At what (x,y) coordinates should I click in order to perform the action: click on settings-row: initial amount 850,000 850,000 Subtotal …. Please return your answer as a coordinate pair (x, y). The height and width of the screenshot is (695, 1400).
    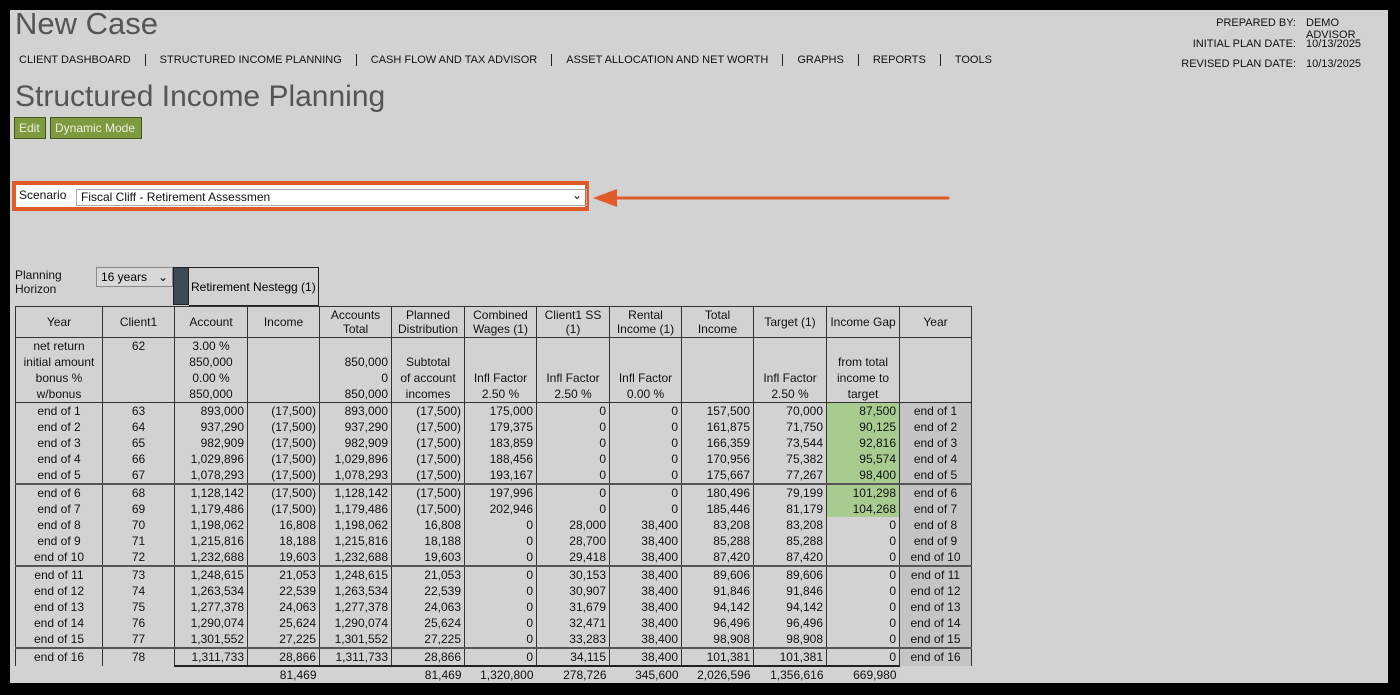
    Looking at the image, I should click on (493, 362).